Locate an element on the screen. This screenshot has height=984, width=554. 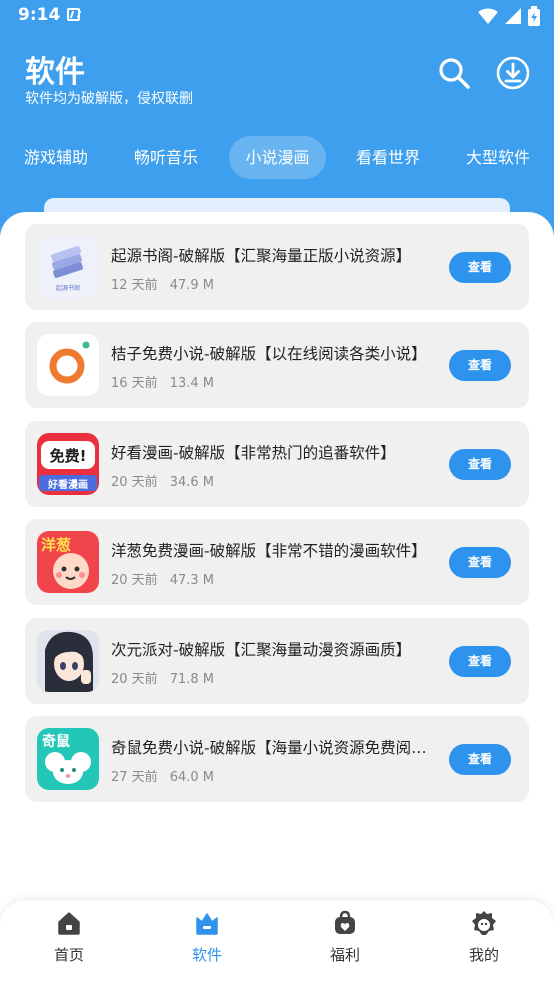
nav-profile: 我的 is located at coordinates (484, 944).